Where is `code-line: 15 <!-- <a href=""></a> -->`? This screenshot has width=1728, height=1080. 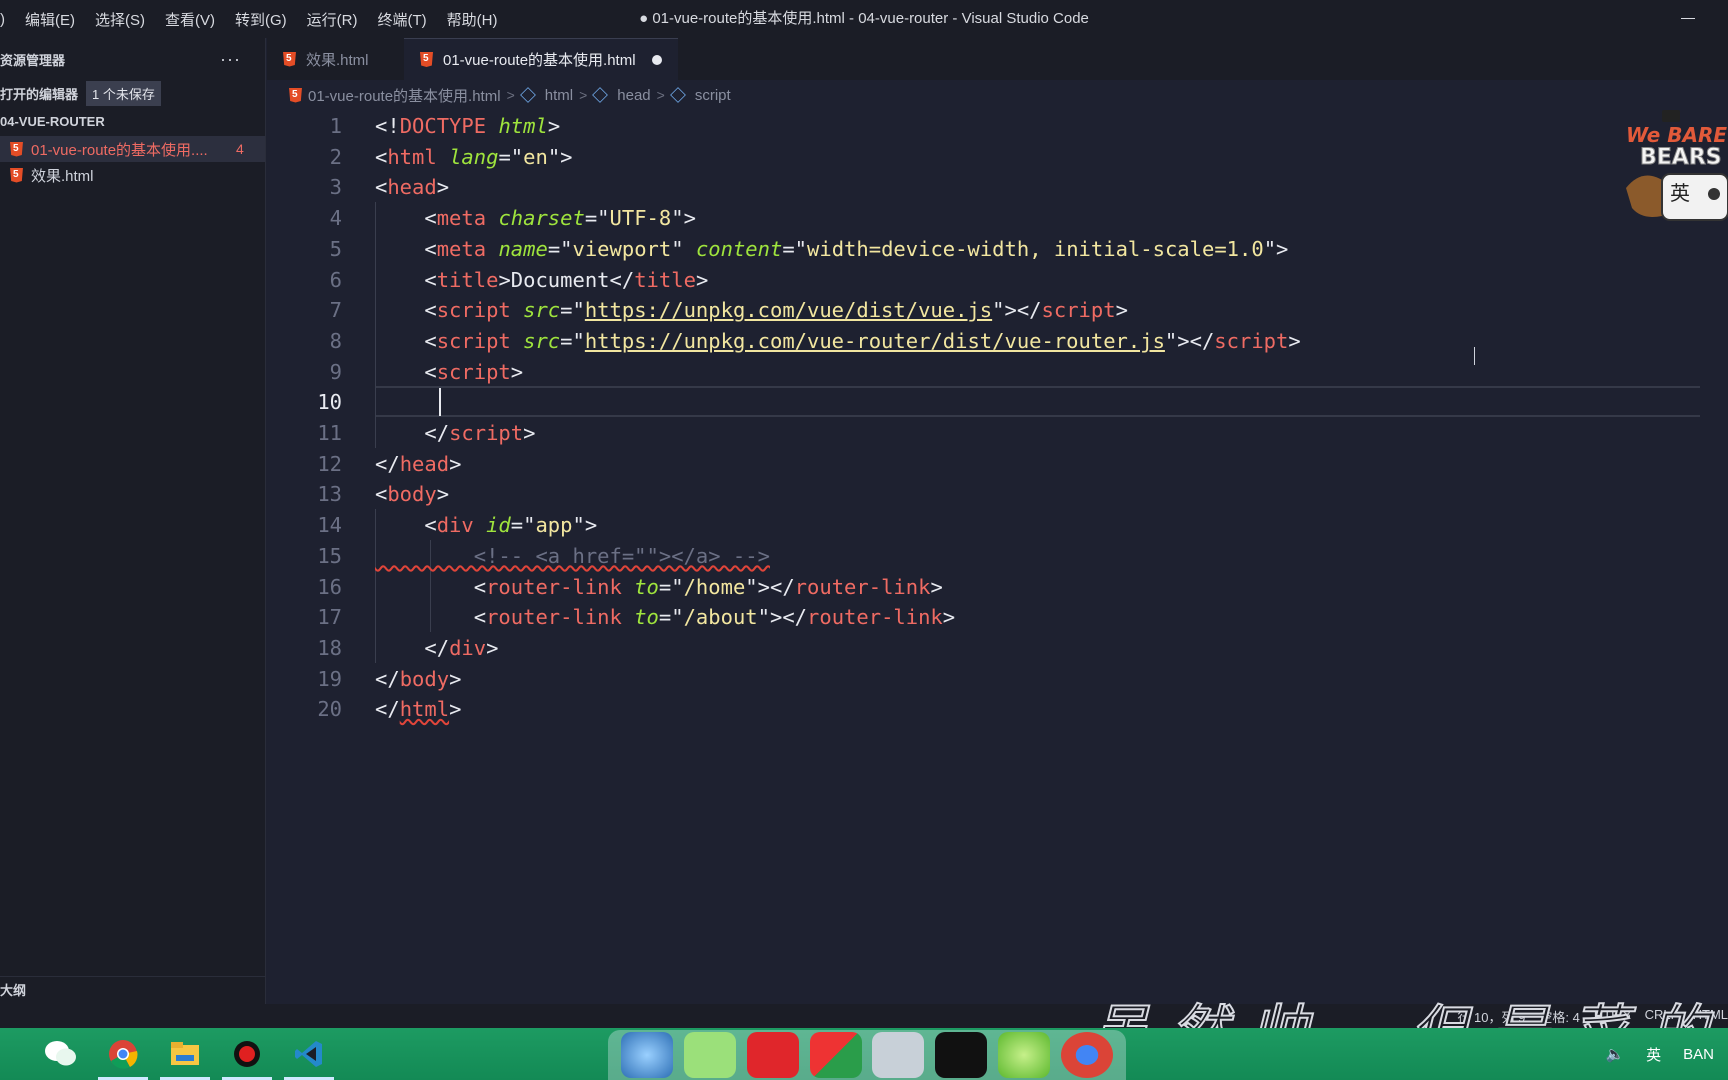 code-line: 15 <!-- <a href=""></a> --> is located at coordinates (983, 556).